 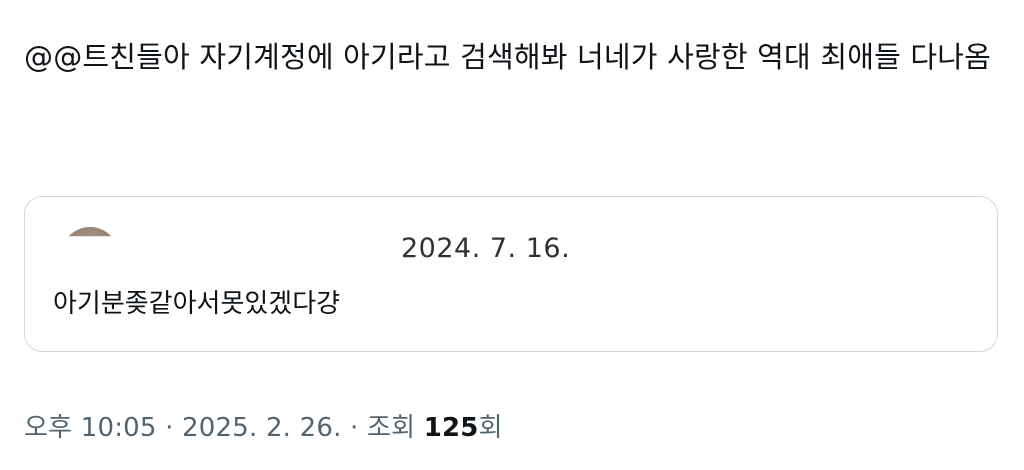 I want to click on tweet-date: 2025. 2. 26., so click(x=262, y=428).